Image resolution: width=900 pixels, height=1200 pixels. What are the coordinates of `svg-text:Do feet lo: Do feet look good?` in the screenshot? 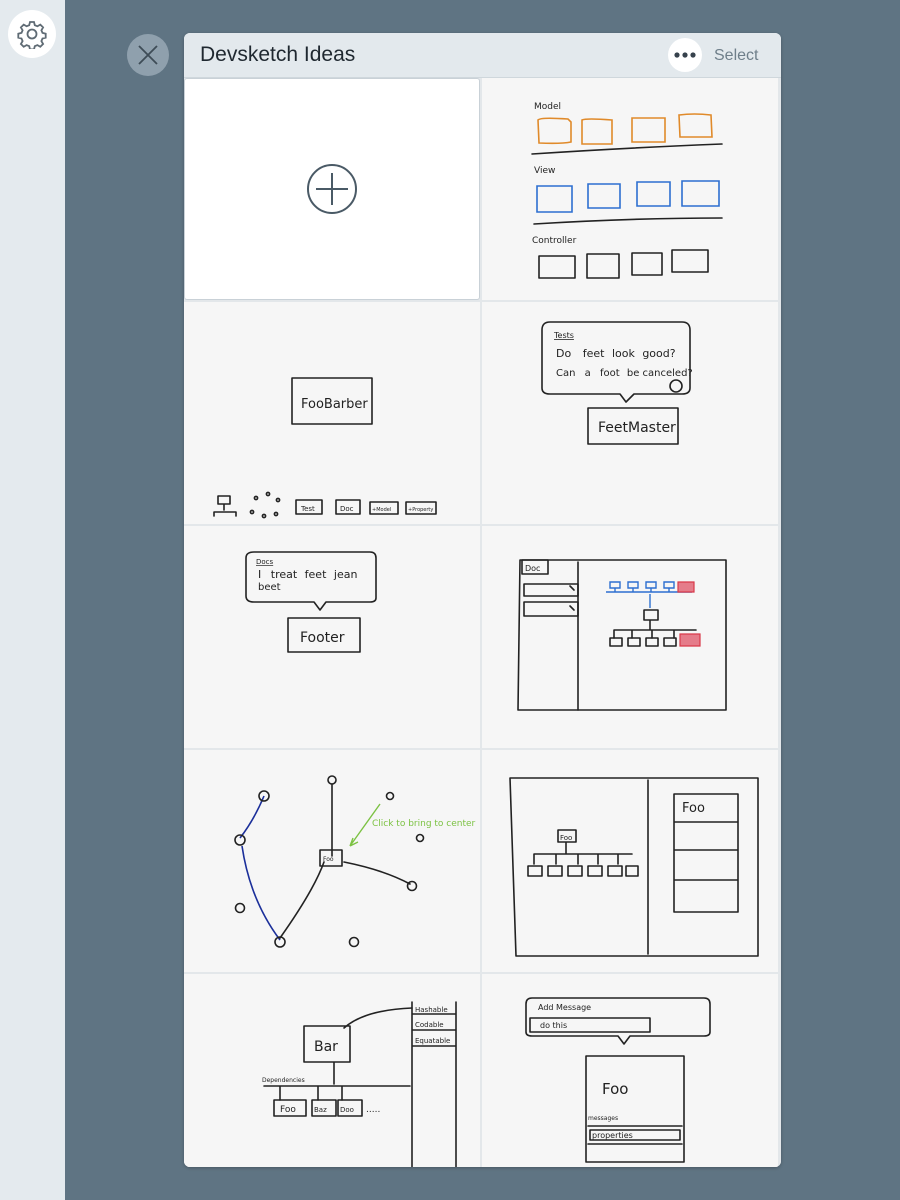 It's located at (616, 353).